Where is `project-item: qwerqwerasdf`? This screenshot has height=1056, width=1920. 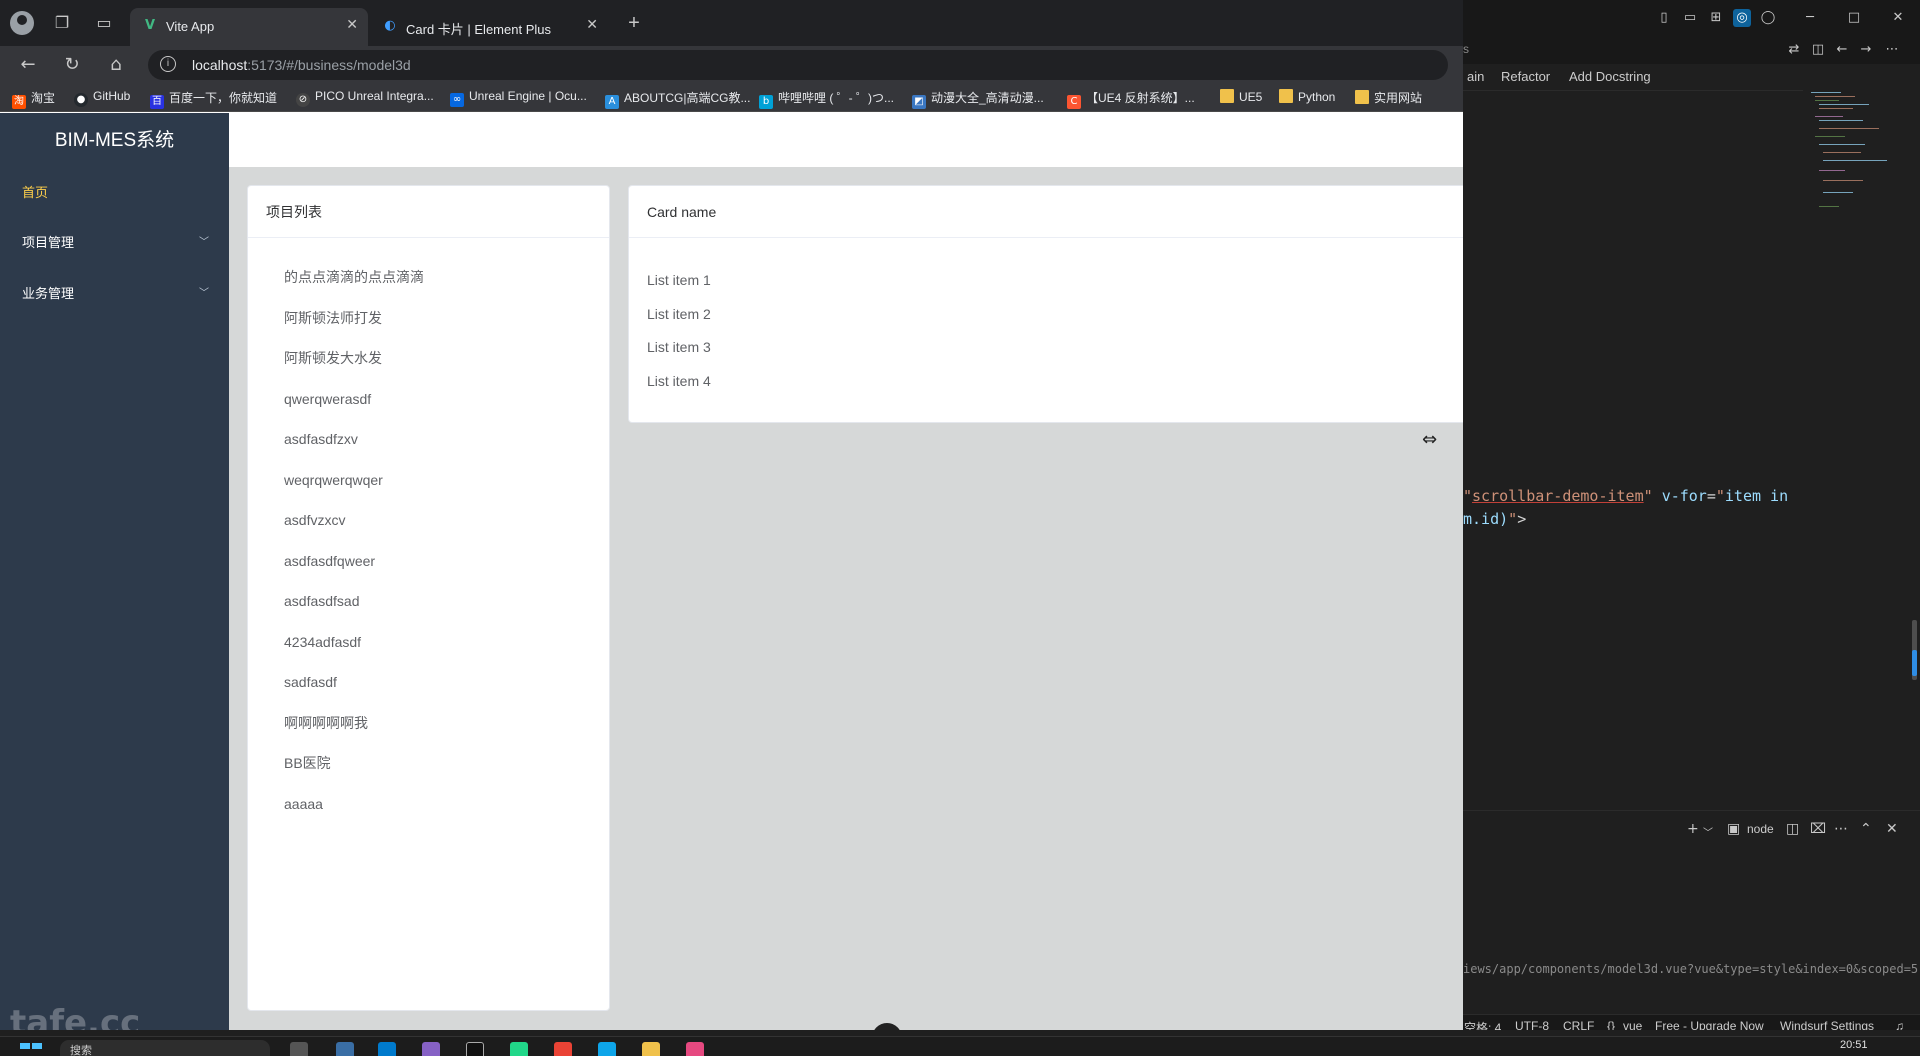
project-item: qwerqwerasdf is located at coordinates (354, 404).